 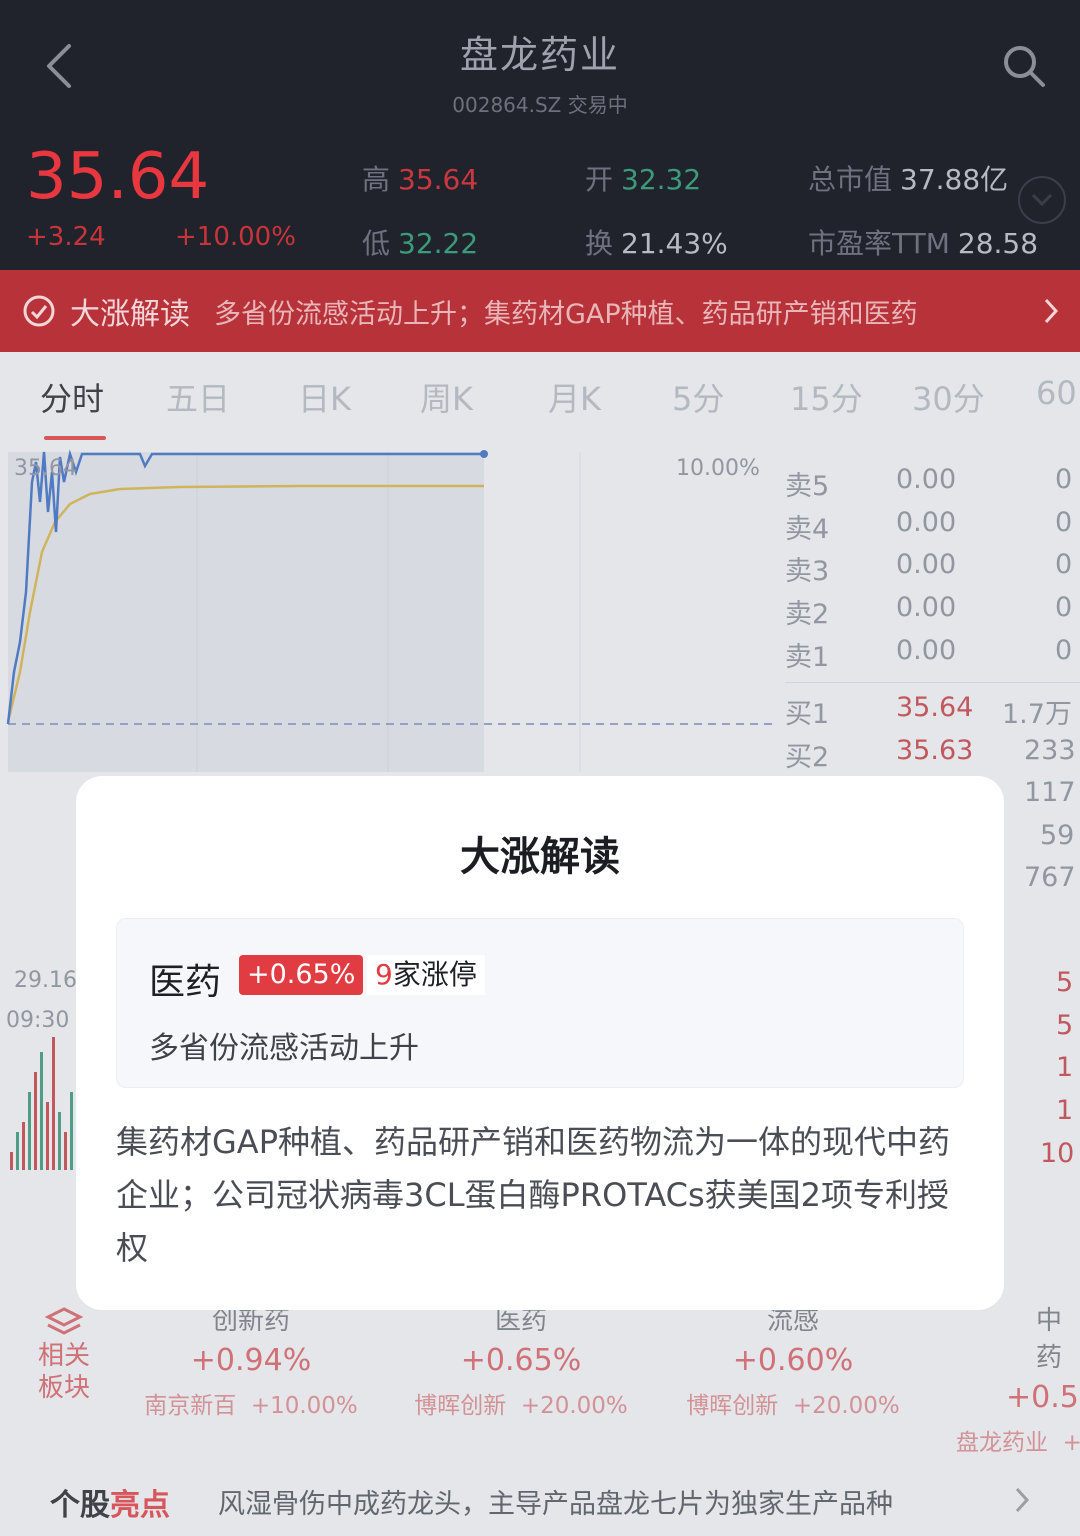 I want to click on price-change-pct: +10.00%, so click(x=235, y=237).